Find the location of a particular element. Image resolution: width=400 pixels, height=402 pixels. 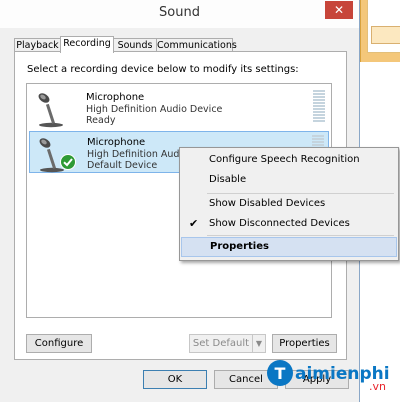

tab-recording: Recording is located at coordinates (87, 44).